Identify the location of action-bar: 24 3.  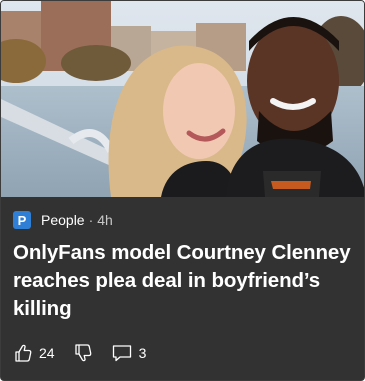
(88, 353).